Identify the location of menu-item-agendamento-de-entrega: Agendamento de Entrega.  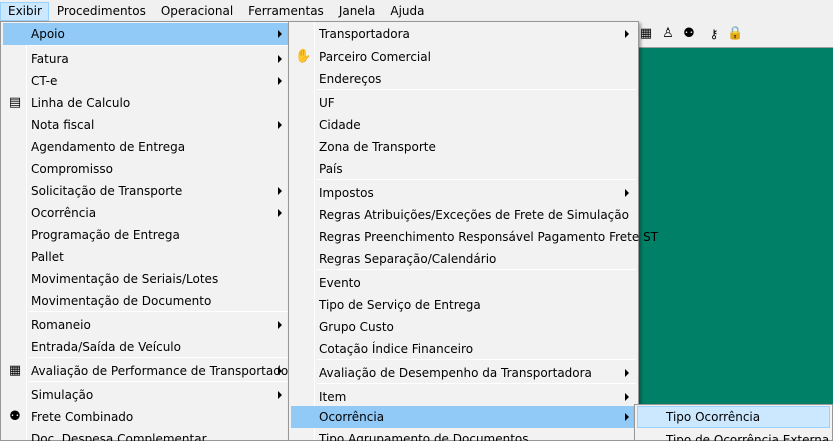
(146, 147).